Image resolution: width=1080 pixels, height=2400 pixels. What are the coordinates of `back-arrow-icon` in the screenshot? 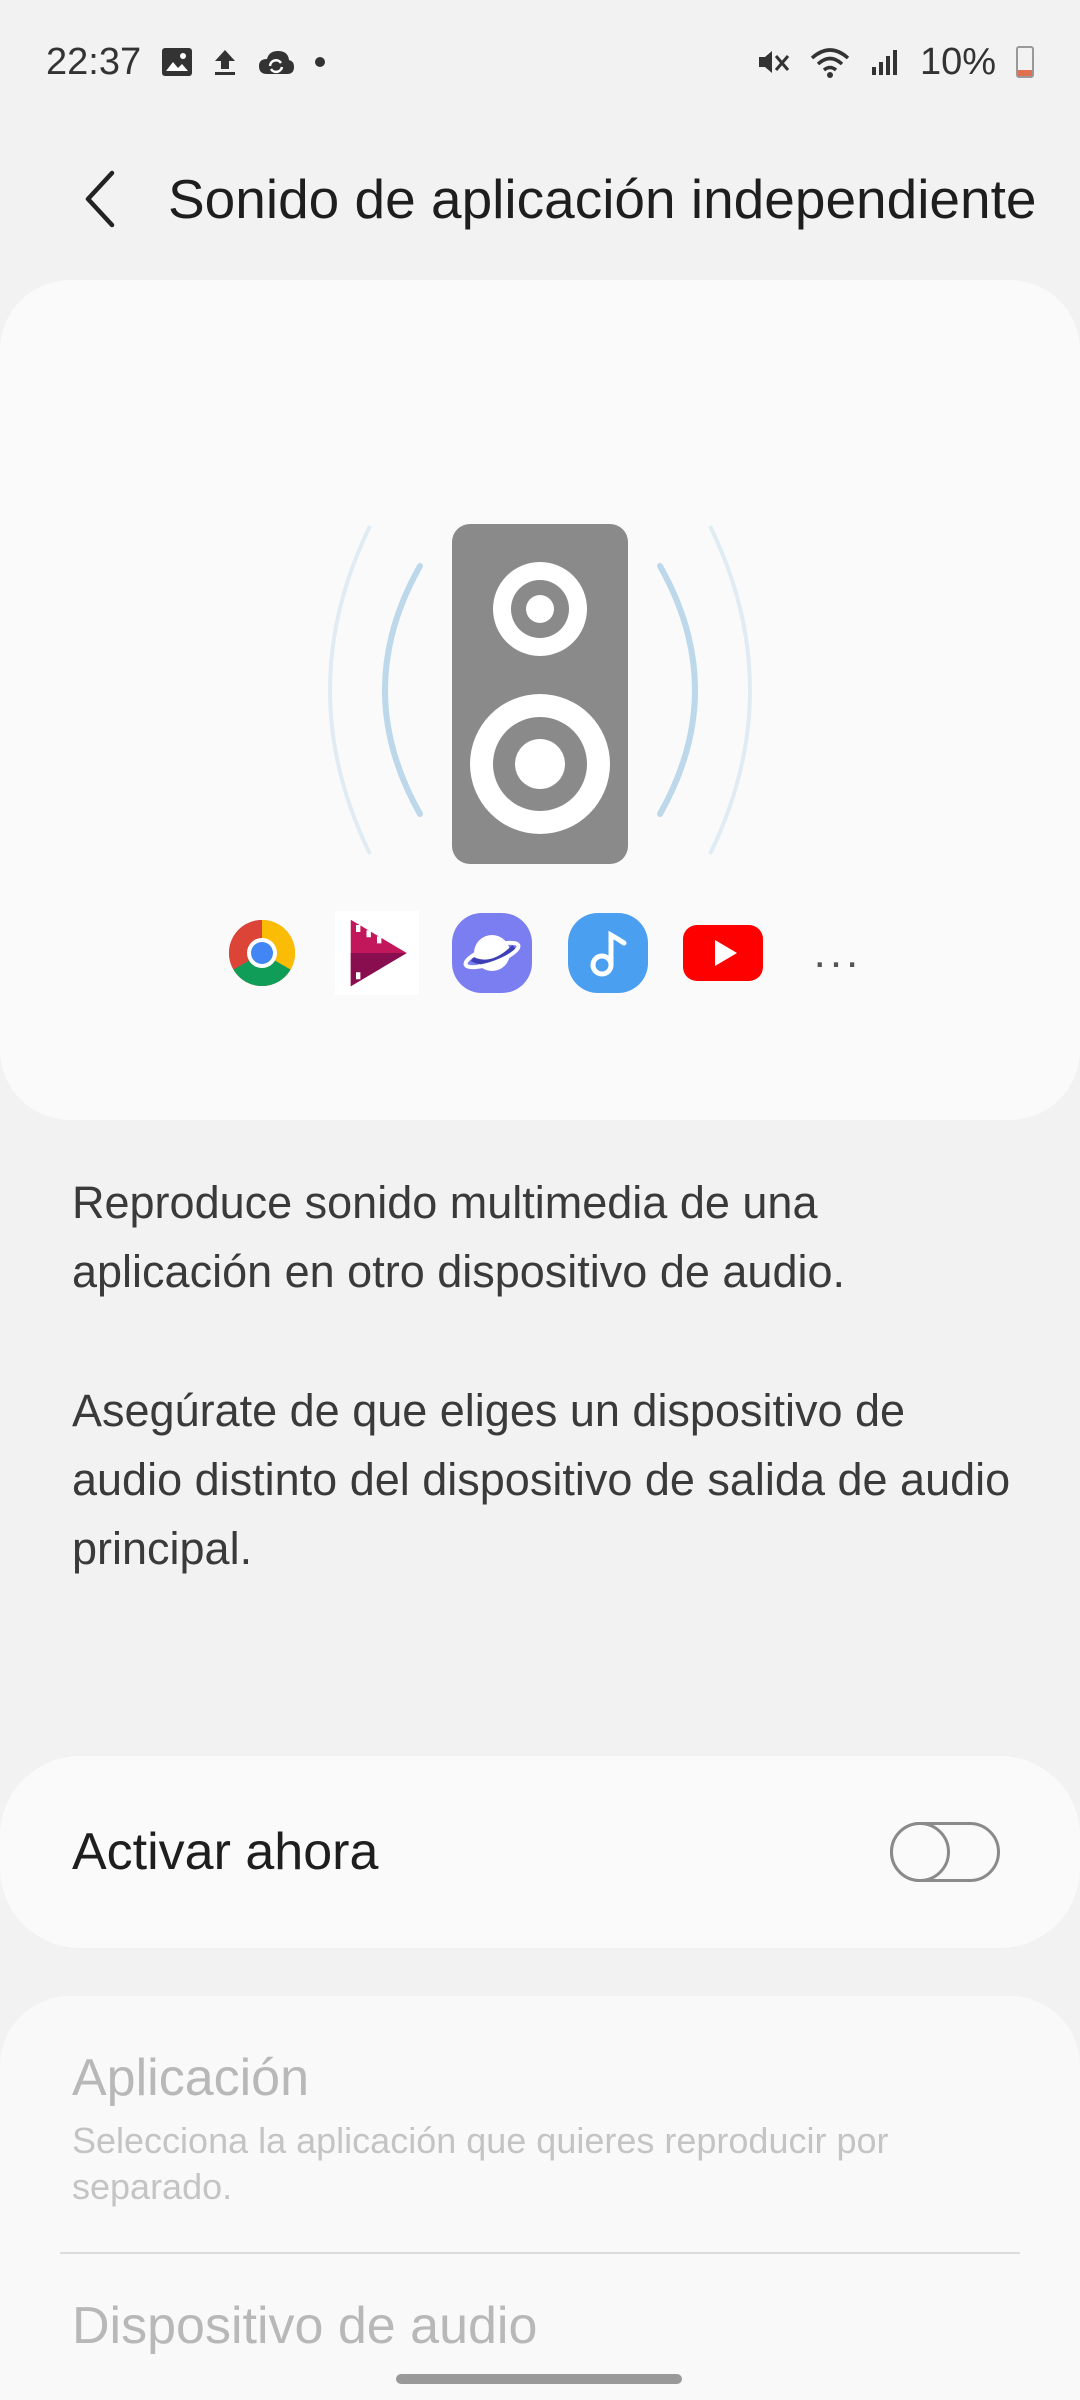 It's located at (100, 199).